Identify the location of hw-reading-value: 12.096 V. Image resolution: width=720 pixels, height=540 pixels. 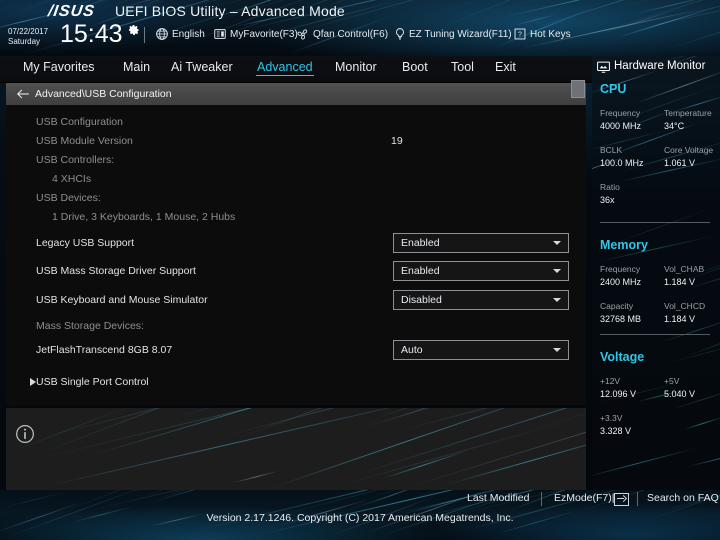
(618, 394).